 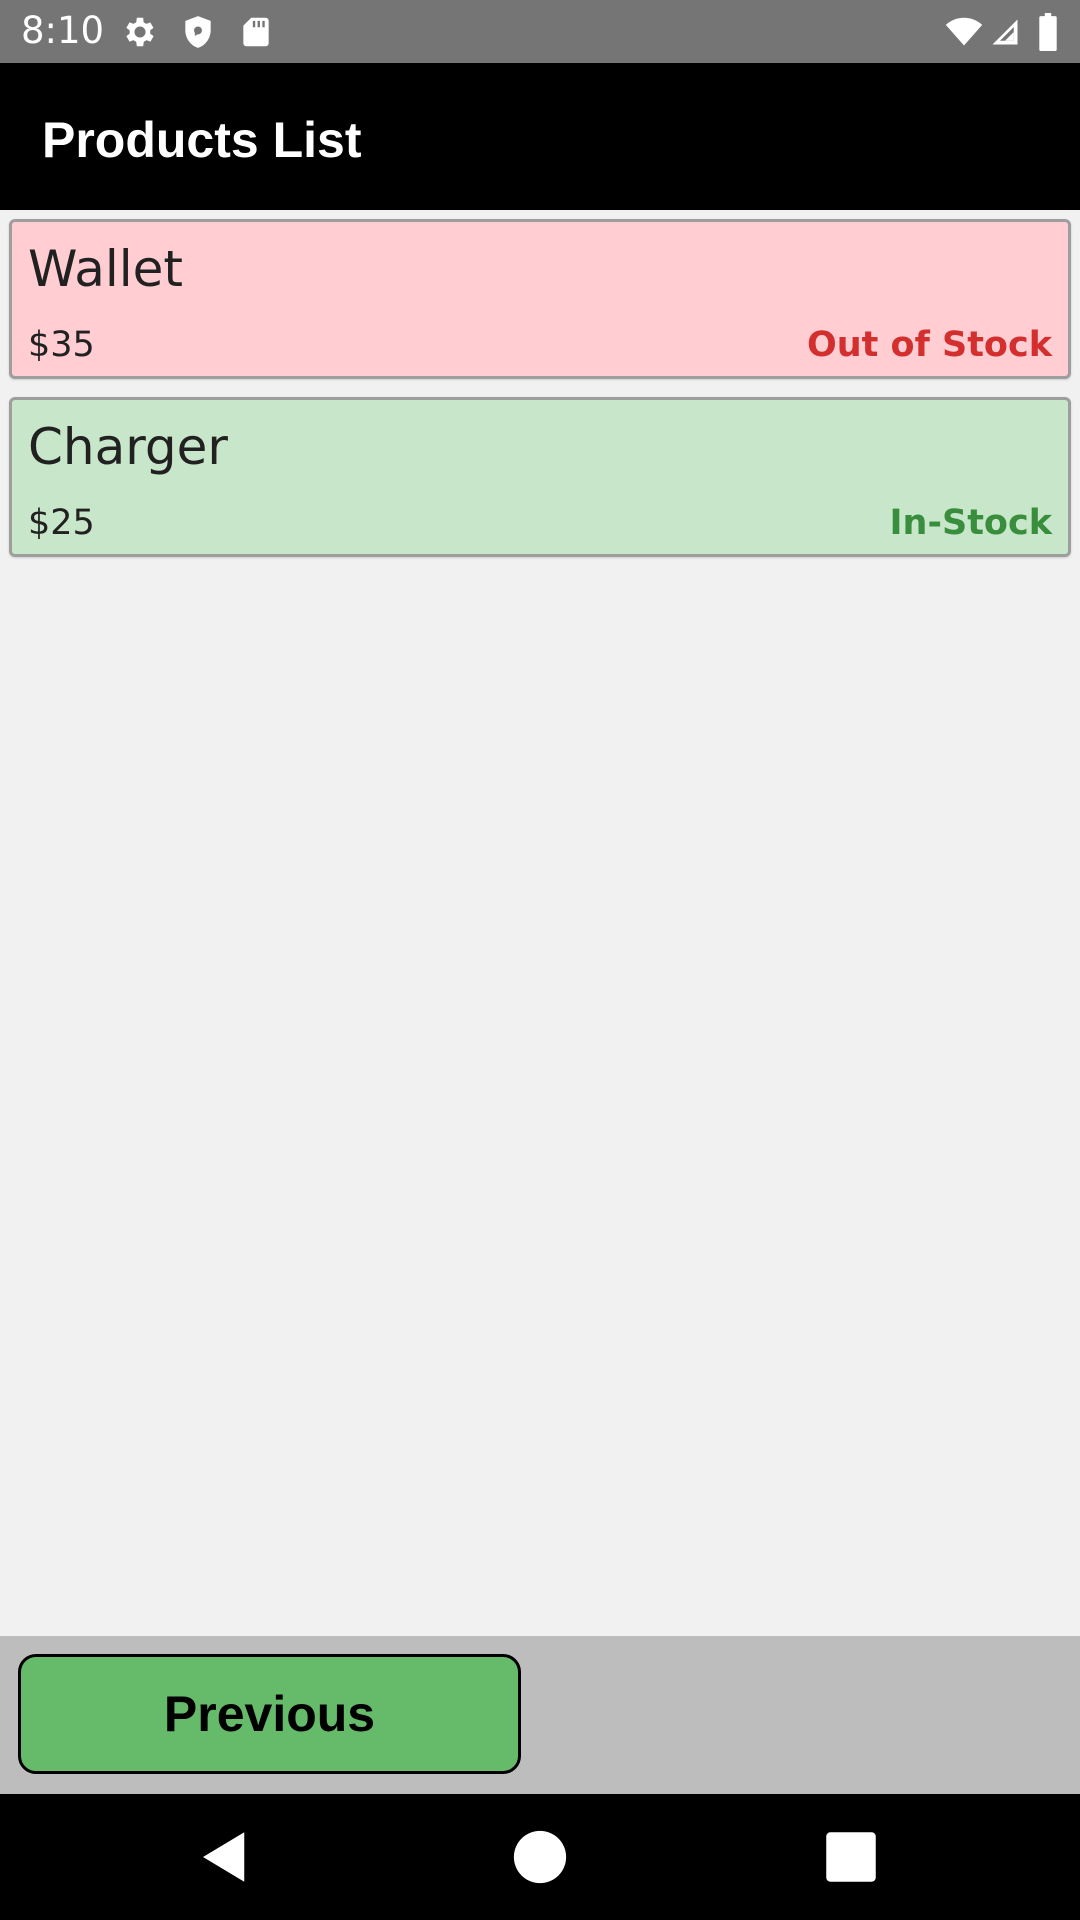 What do you see at coordinates (1005, 32) in the screenshot?
I see `signal-icon` at bounding box center [1005, 32].